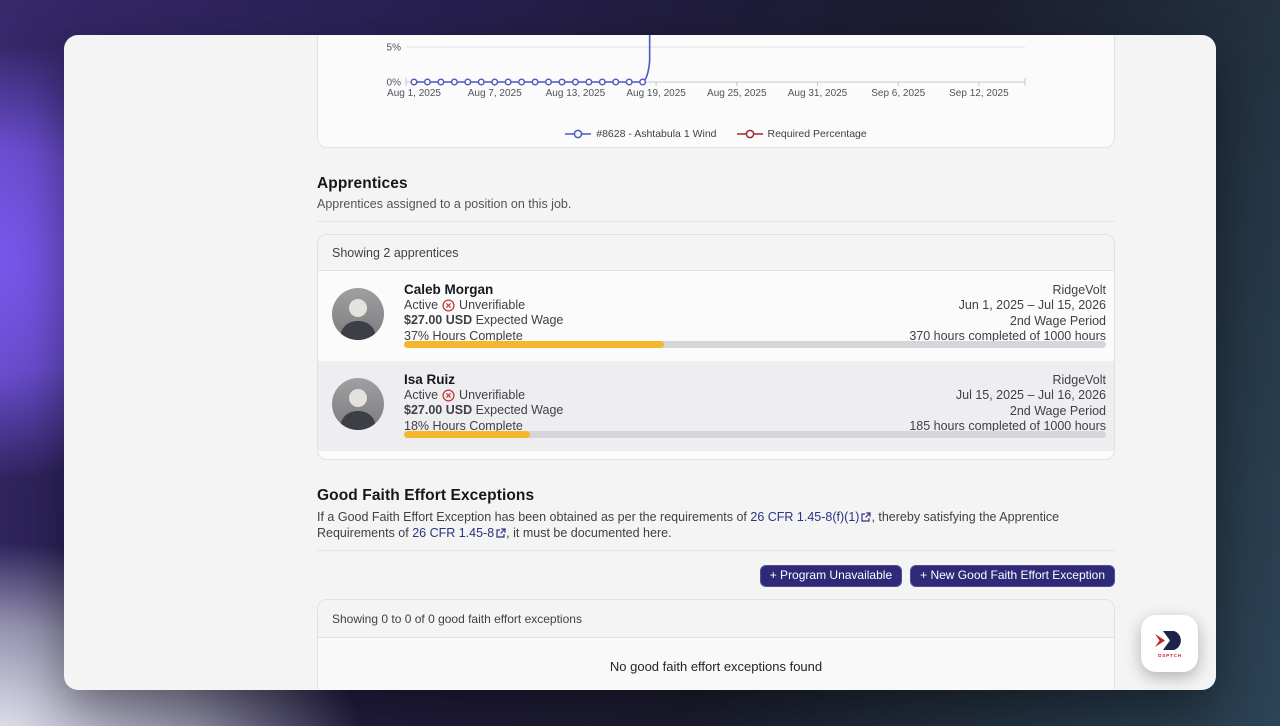  I want to click on blue-line-marker-icon, so click(578, 134).